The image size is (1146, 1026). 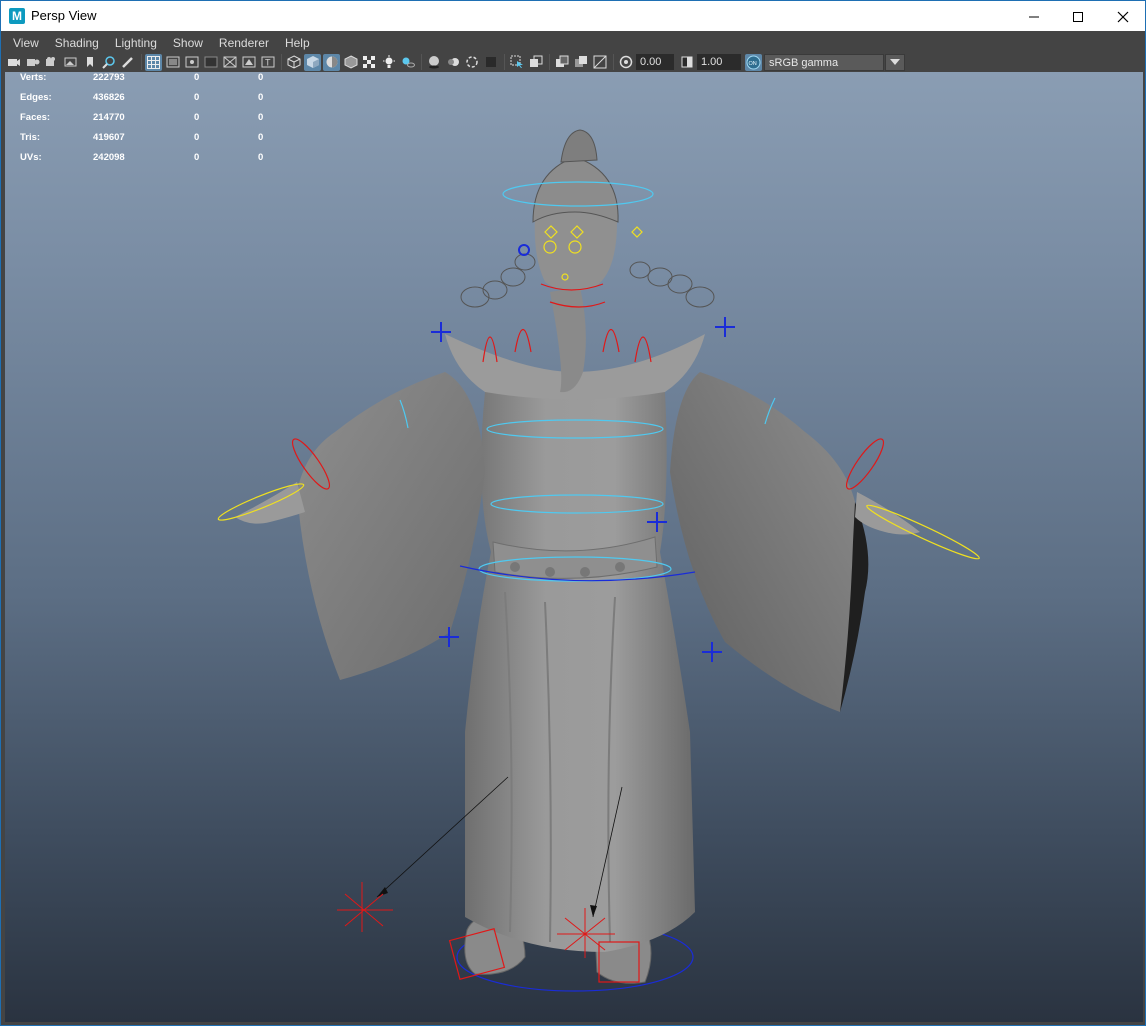 What do you see at coordinates (270, 503) in the screenshot?
I see `left-hand` at bounding box center [270, 503].